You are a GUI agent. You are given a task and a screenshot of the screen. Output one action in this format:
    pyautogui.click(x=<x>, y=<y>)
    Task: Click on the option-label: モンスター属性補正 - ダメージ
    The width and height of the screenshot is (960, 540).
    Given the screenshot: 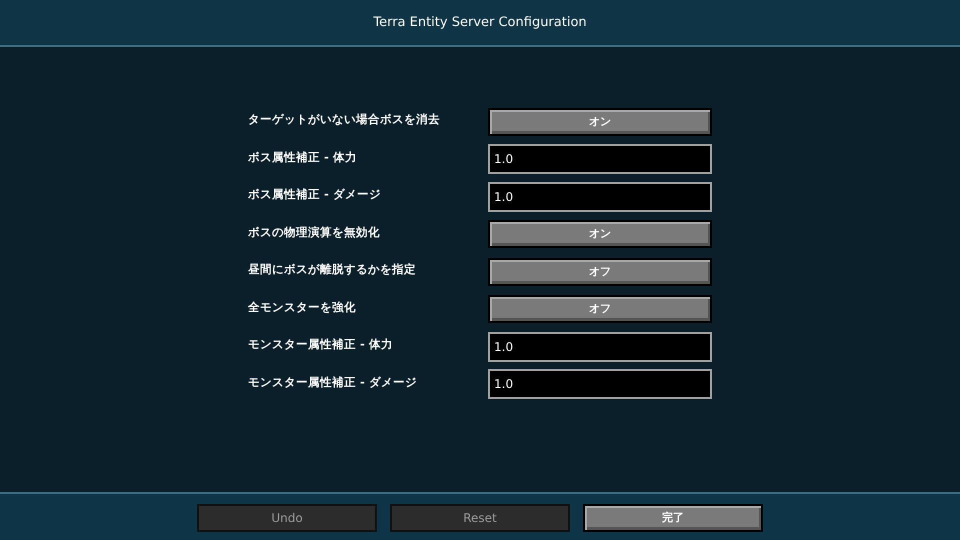 What is the action you would take?
    pyautogui.click(x=332, y=382)
    